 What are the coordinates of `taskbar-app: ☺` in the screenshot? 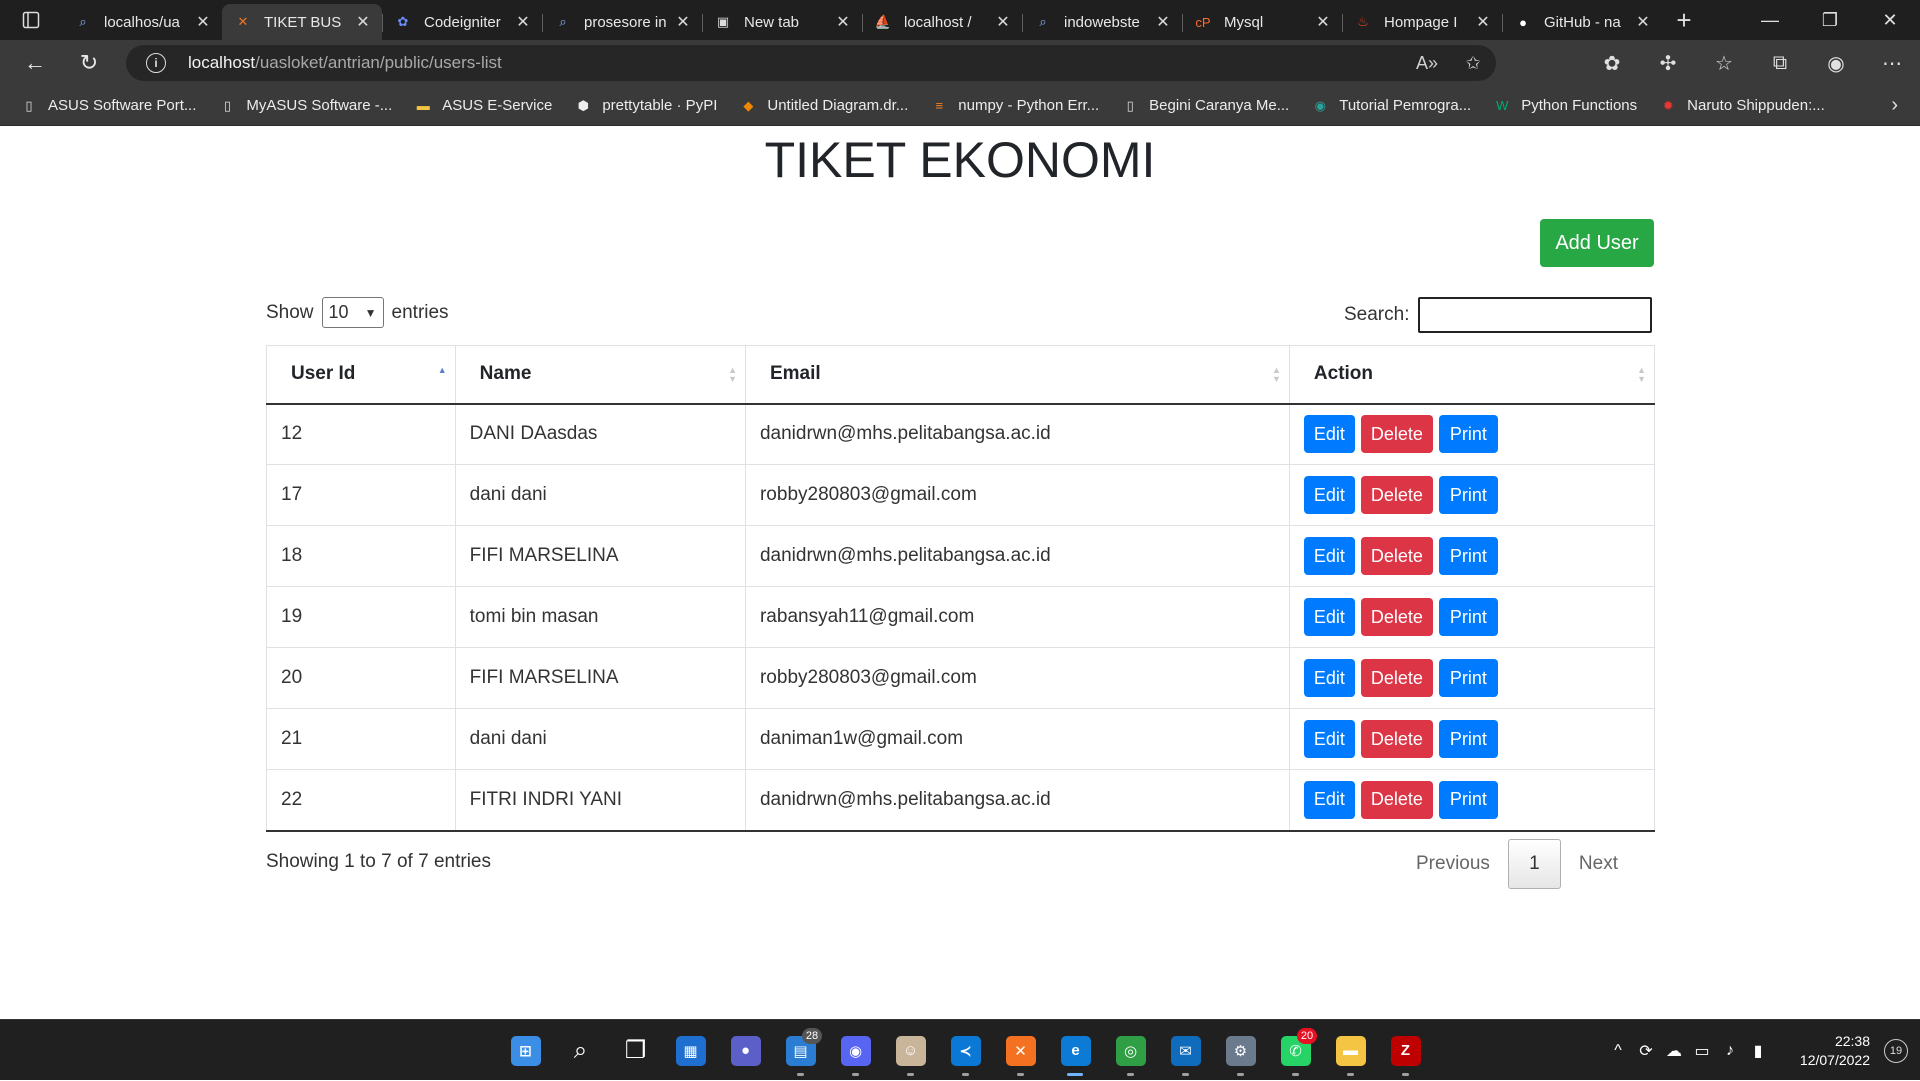 It's located at (910, 1050).